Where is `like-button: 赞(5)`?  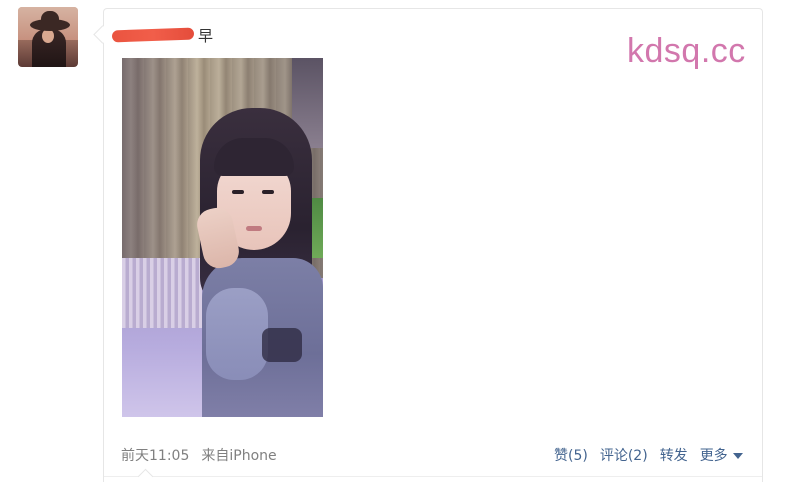 like-button: 赞(5) is located at coordinates (571, 455).